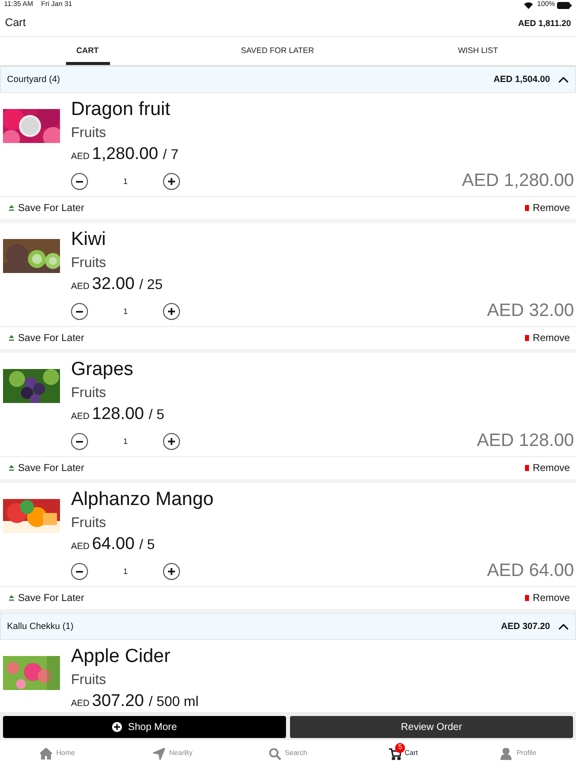  Describe the element at coordinates (530, 570) in the screenshot. I see `line-total: AED 64.00` at that location.